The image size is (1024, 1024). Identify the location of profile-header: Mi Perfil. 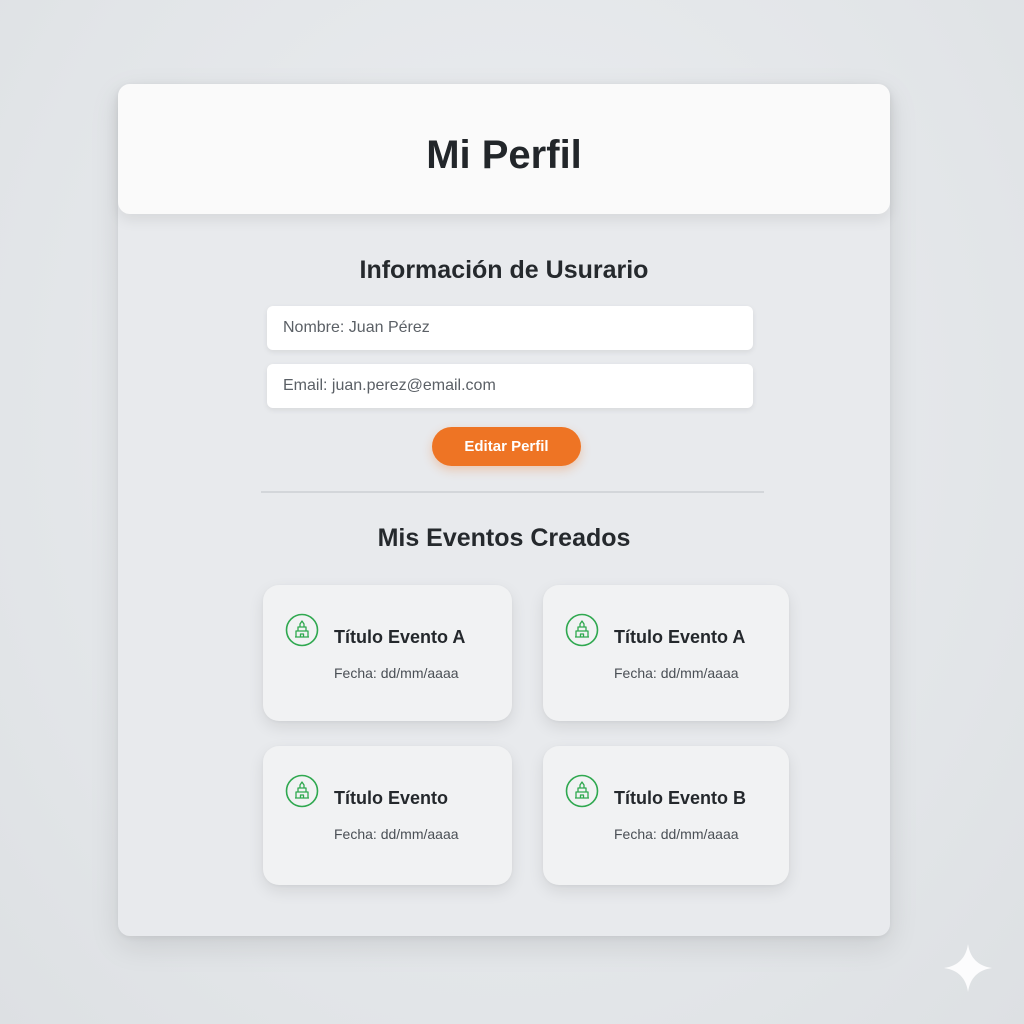
(504, 149).